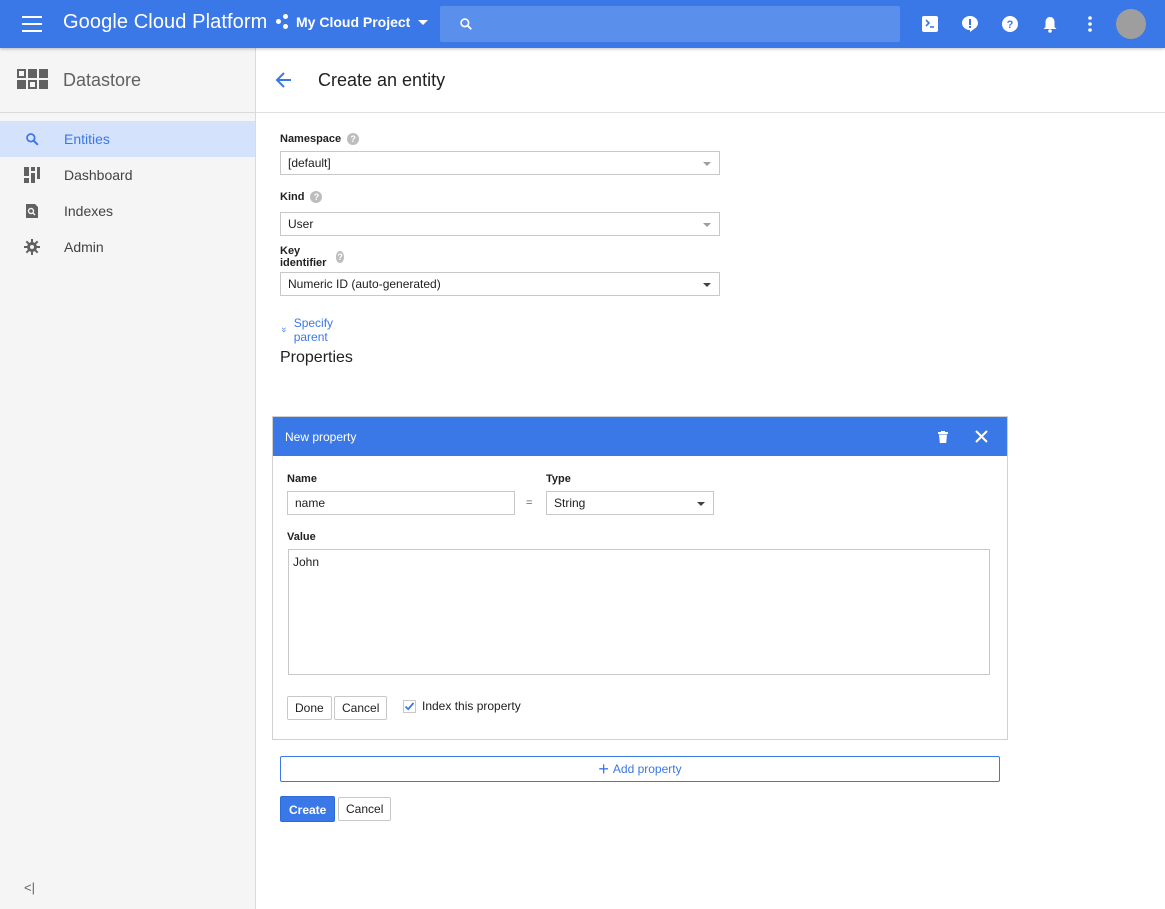  Describe the element at coordinates (570, 503) in the screenshot. I see `property-type-value: String` at that location.